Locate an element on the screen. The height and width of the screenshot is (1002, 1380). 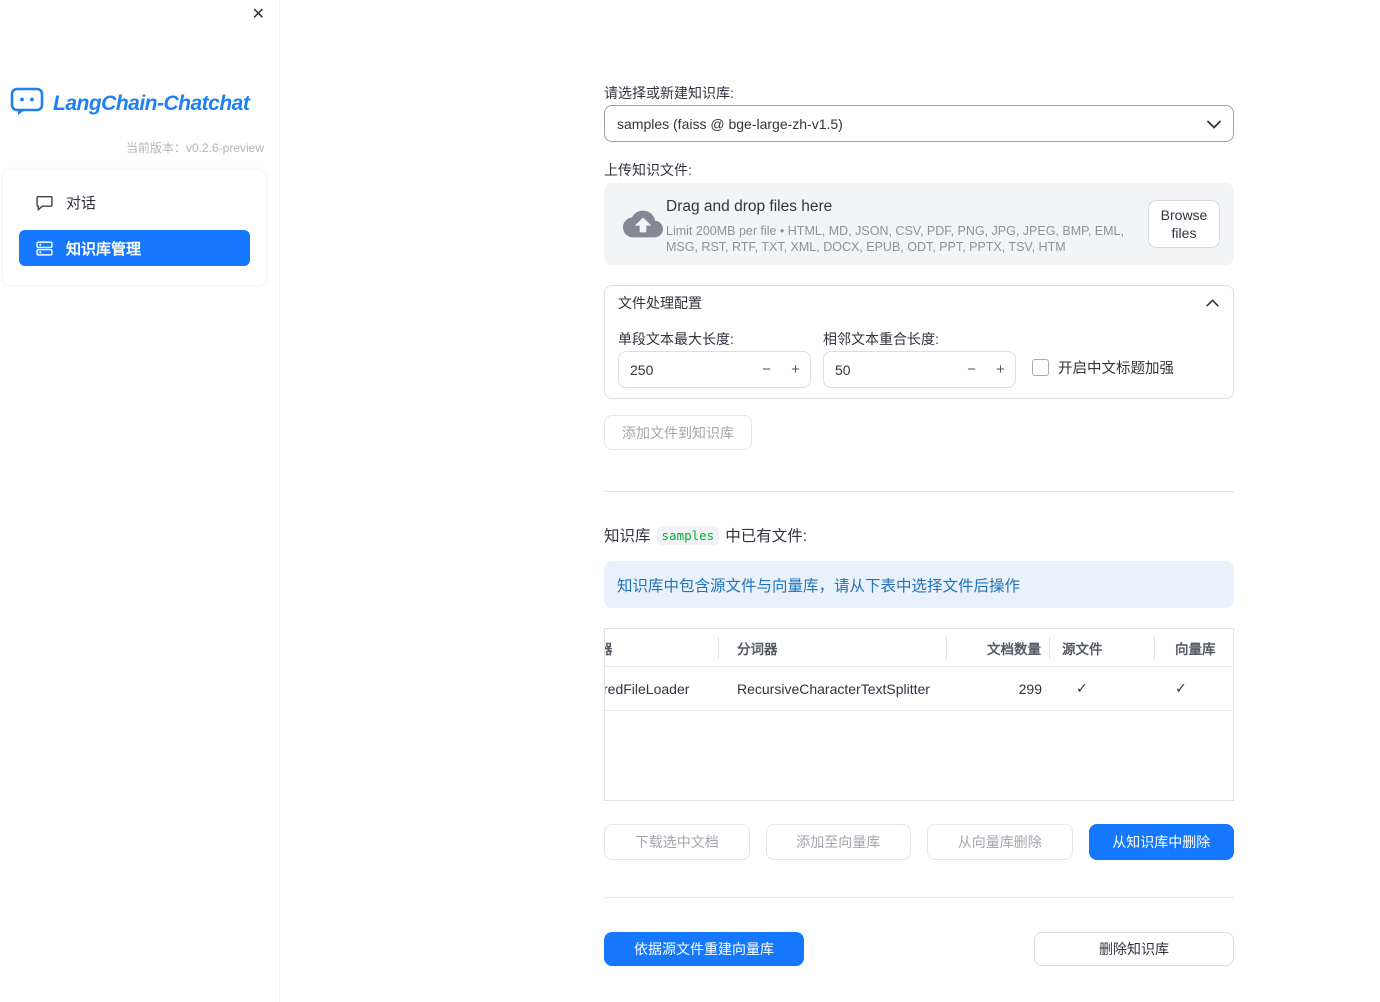
version-label: 当前版本：v0.2.6-preview is located at coordinates (194, 148).